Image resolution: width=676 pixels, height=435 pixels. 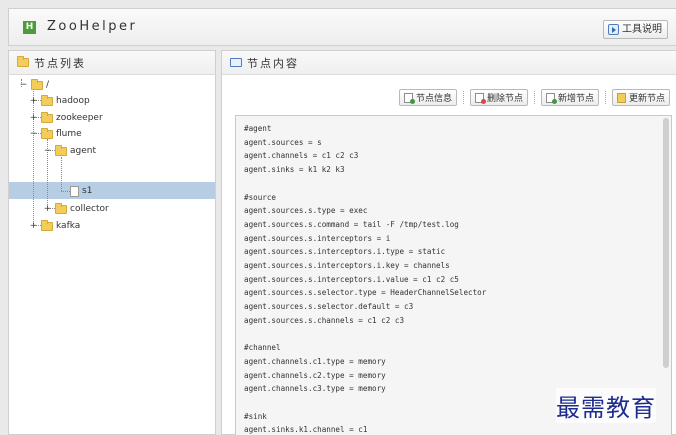 What do you see at coordinates (92, 26) in the screenshot?
I see `app-title: ZooHelper` at bounding box center [92, 26].